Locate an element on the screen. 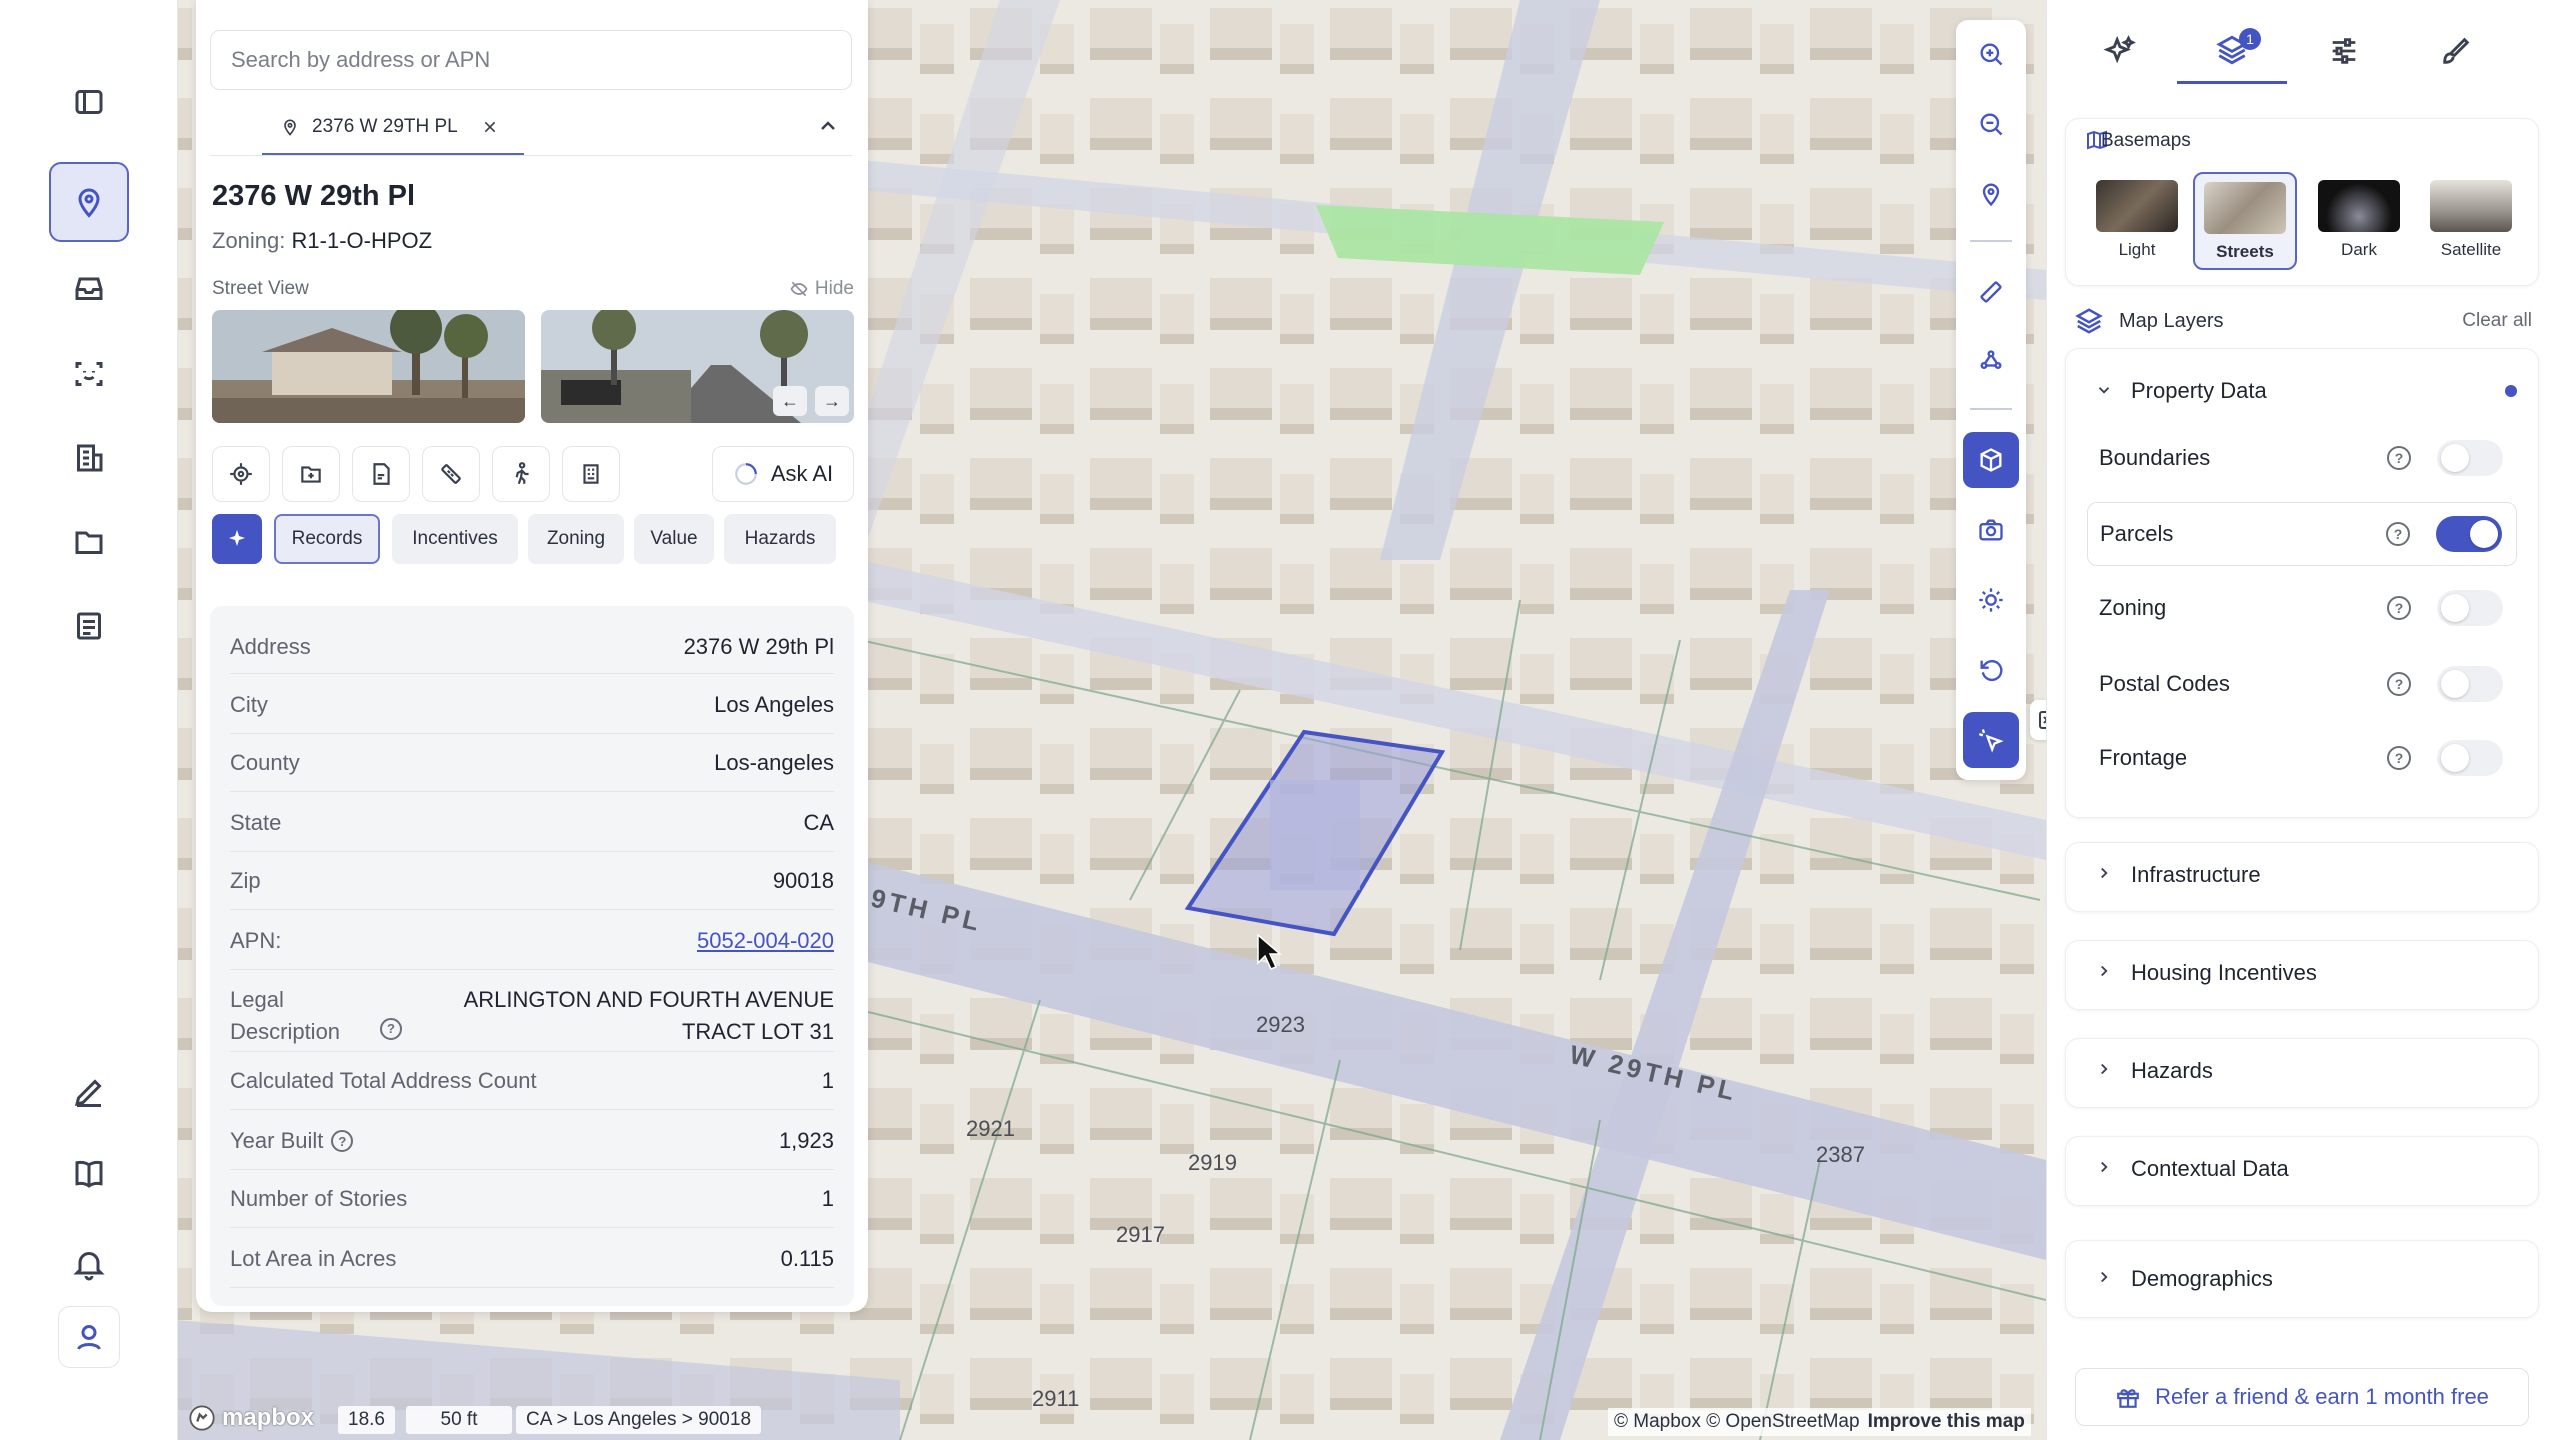 The height and width of the screenshot is (1440, 2556). street-view-photo-2: ← → is located at coordinates (697, 366).